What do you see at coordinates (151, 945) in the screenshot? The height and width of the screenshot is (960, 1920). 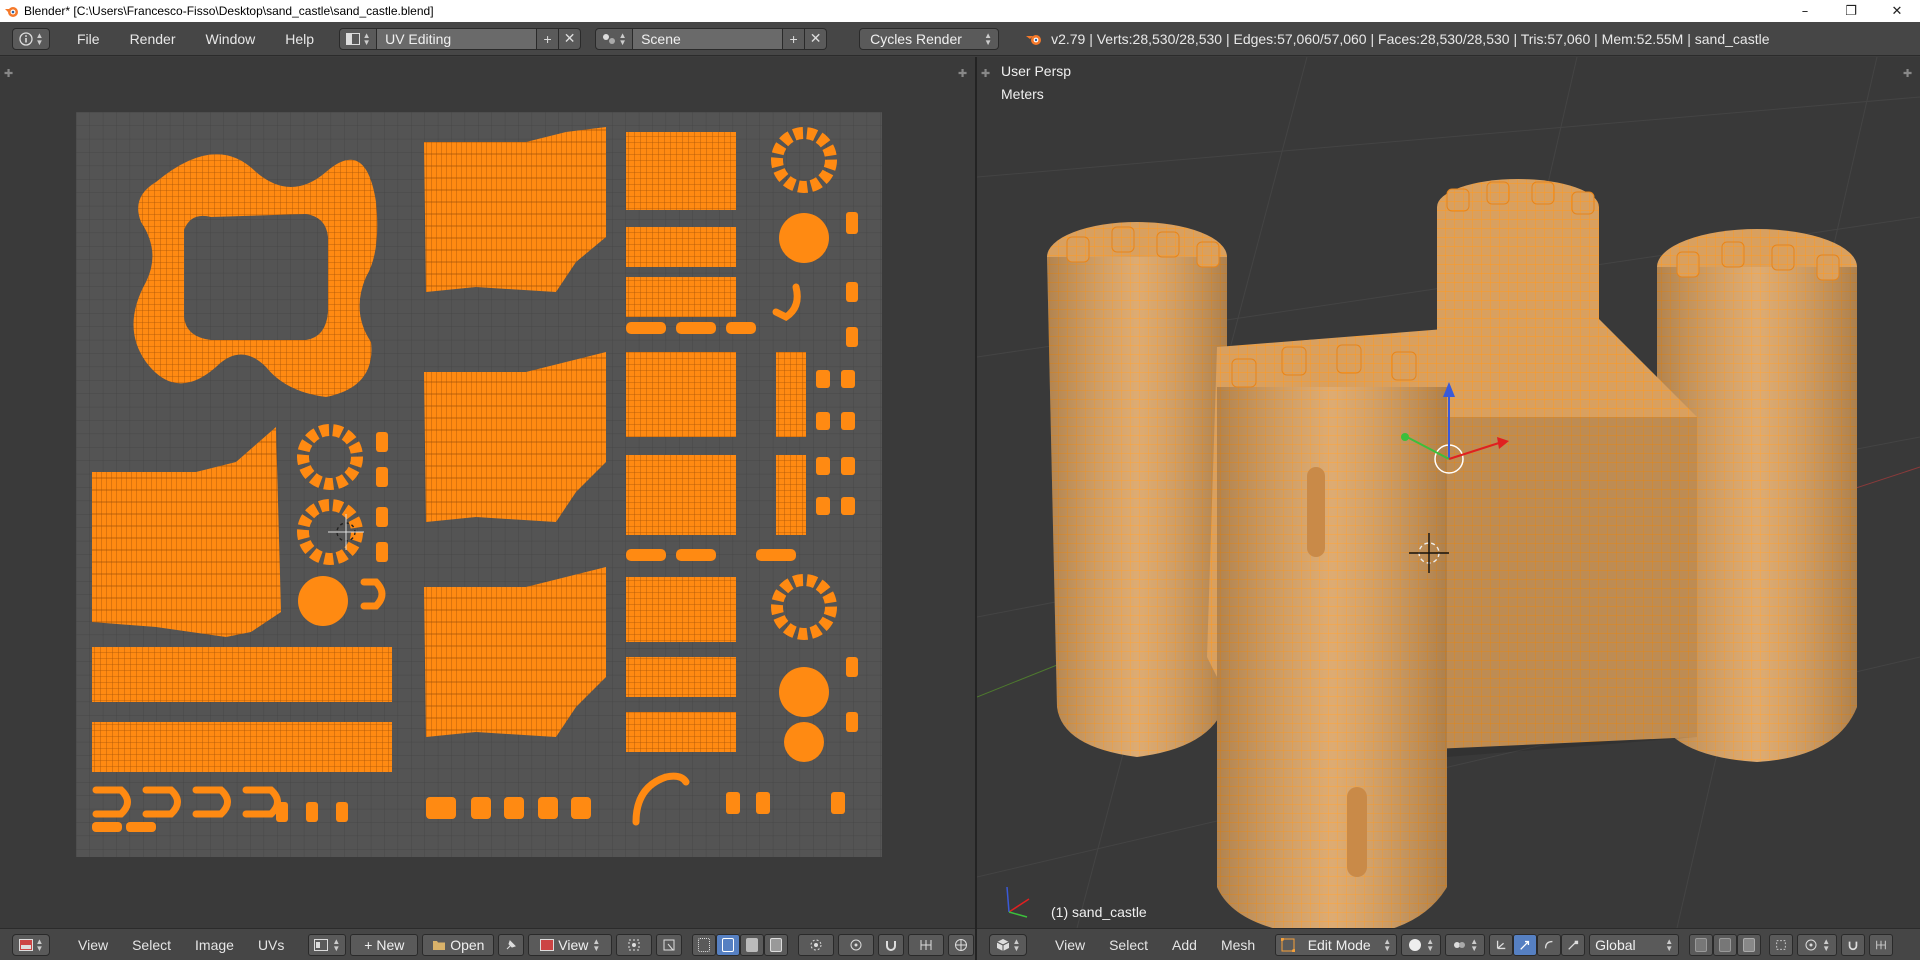 I see `uv-menu-select: Select` at bounding box center [151, 945].